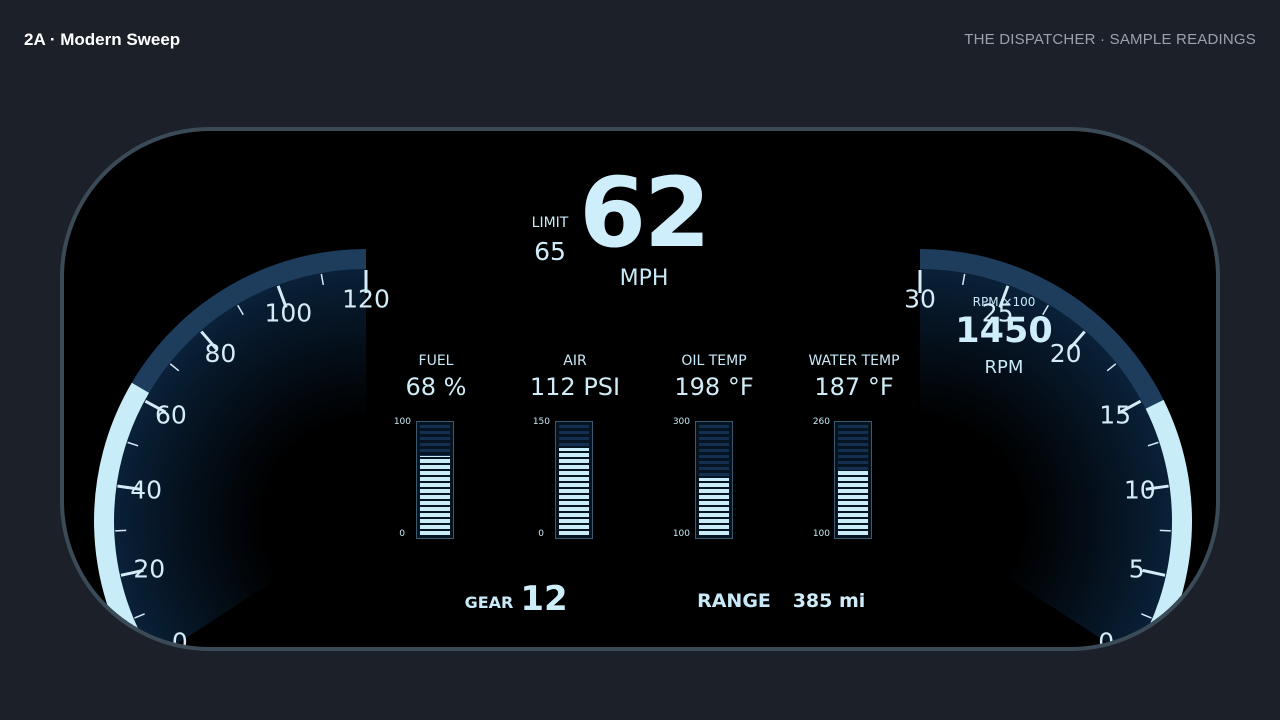 The height and width of the screenshot is (720, 1280). What do you see at coordinates (1004, 302) in the screenshot?
I see `rpm-scale-label: RPM ×100` at bounding box center [1004, 302].